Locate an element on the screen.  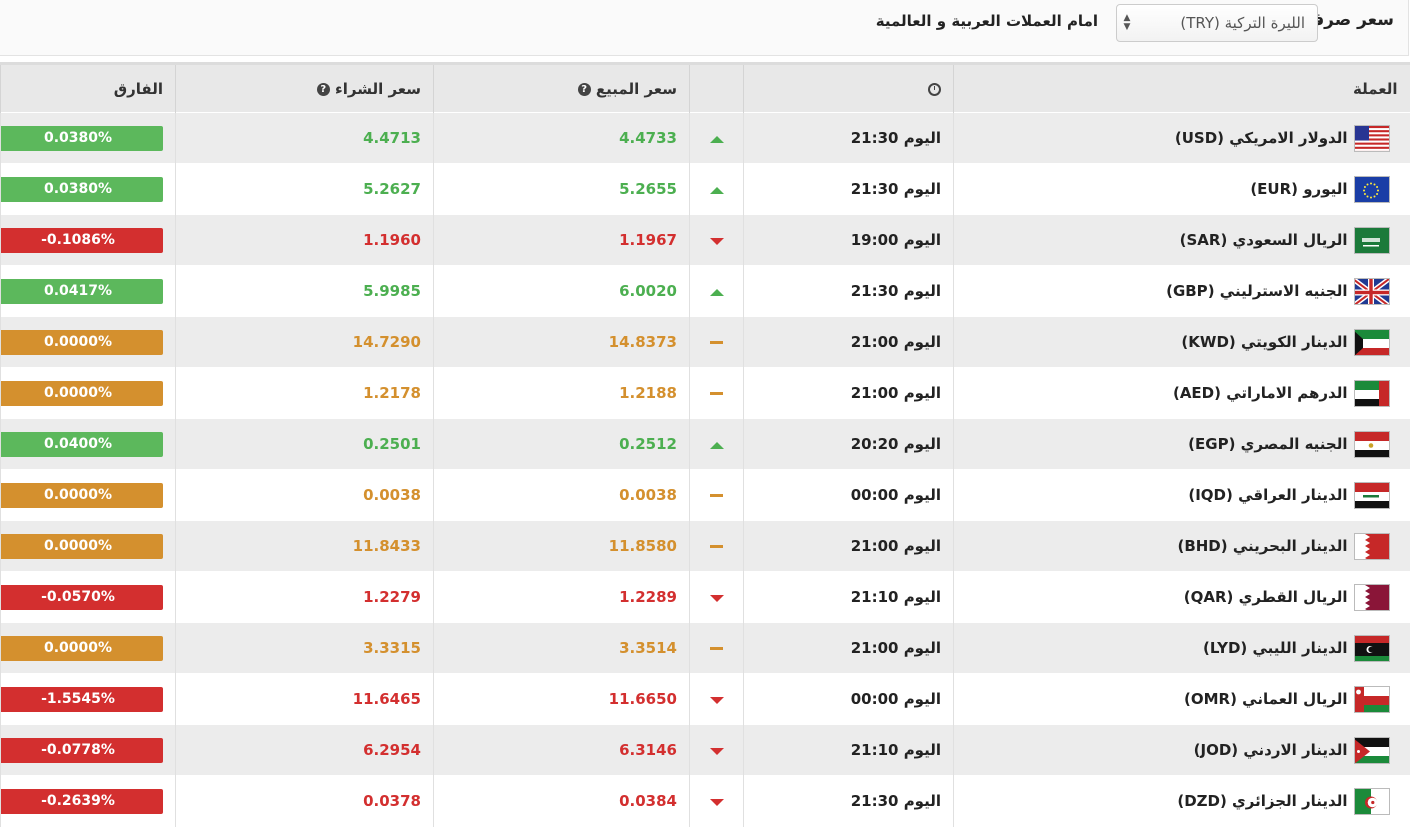
sell-price: 6.3146 is located at coordinates (561, 750).